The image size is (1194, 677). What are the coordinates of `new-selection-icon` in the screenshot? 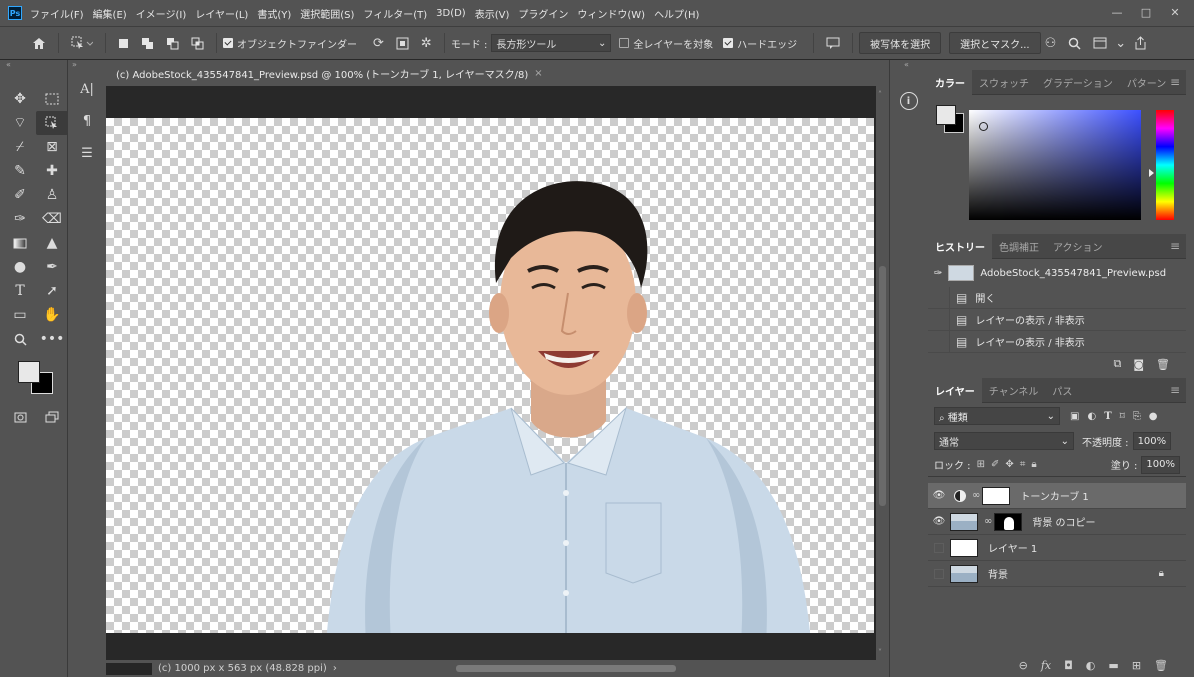 It's located at (123, 43).